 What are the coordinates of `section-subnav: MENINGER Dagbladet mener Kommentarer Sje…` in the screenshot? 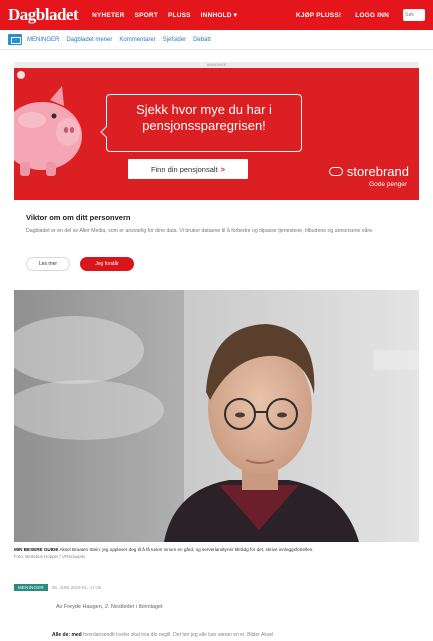 It's located at (216, 40).